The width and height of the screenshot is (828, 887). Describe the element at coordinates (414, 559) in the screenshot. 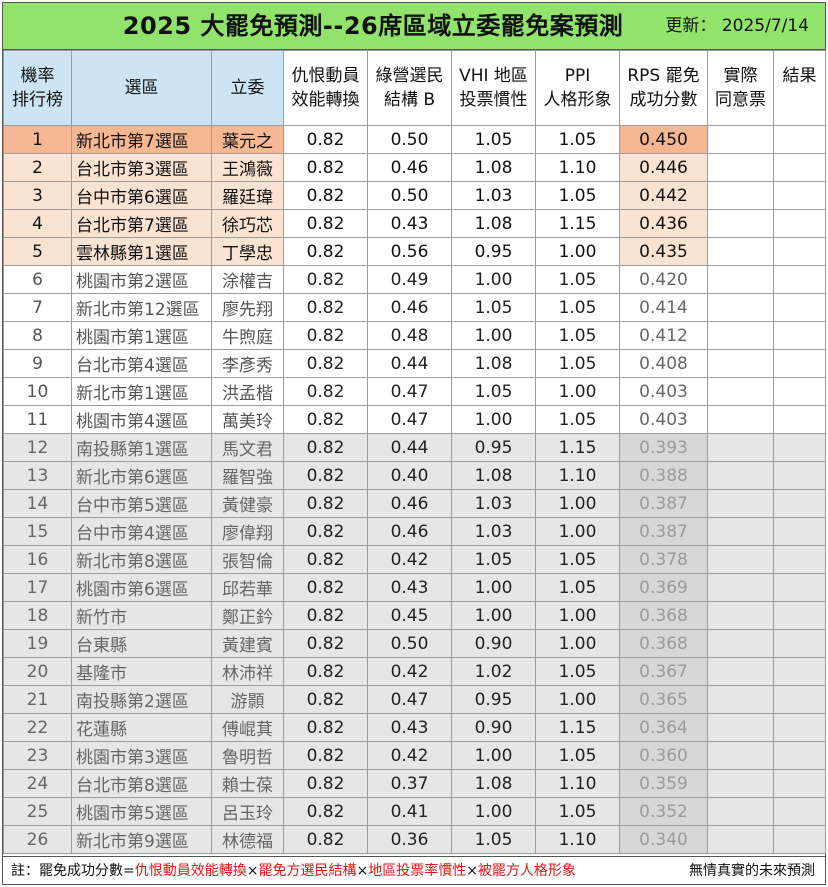

I see `table-row: 16 新北市第8選區 張智倫 0.82 0.42 1.05 1.05 0.378` at that location.